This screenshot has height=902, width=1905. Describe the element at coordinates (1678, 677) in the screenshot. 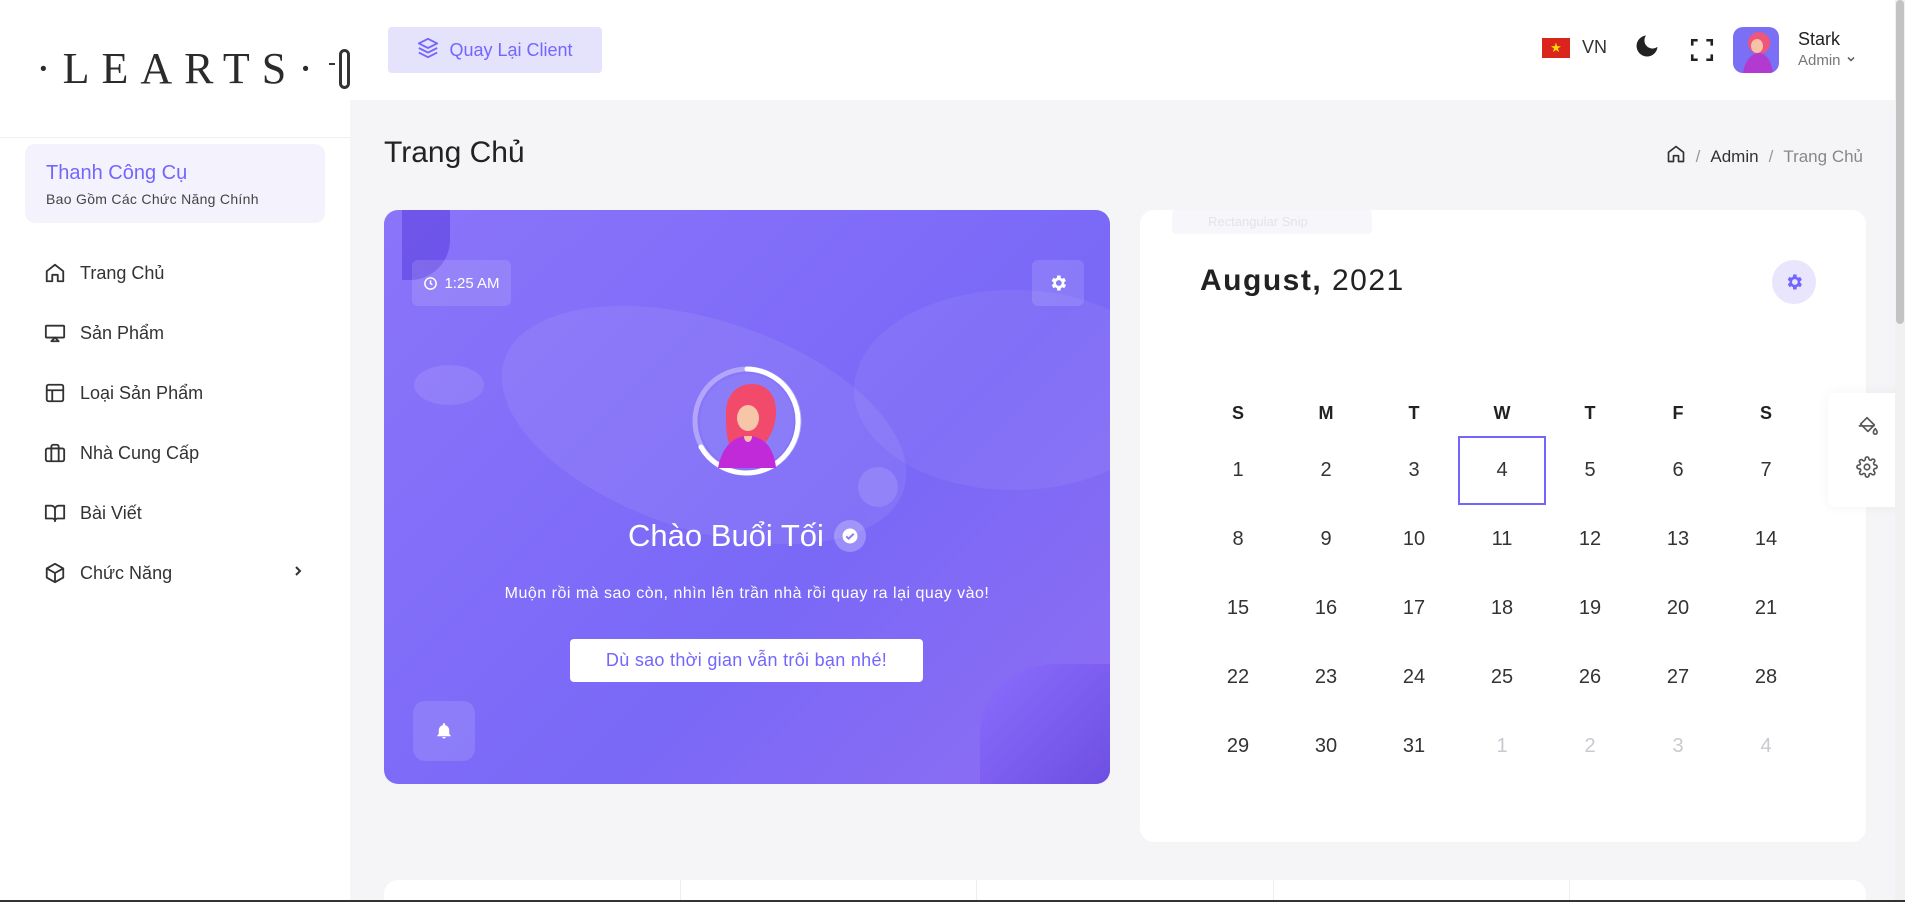

I see `calendar-day: 27` at that location.